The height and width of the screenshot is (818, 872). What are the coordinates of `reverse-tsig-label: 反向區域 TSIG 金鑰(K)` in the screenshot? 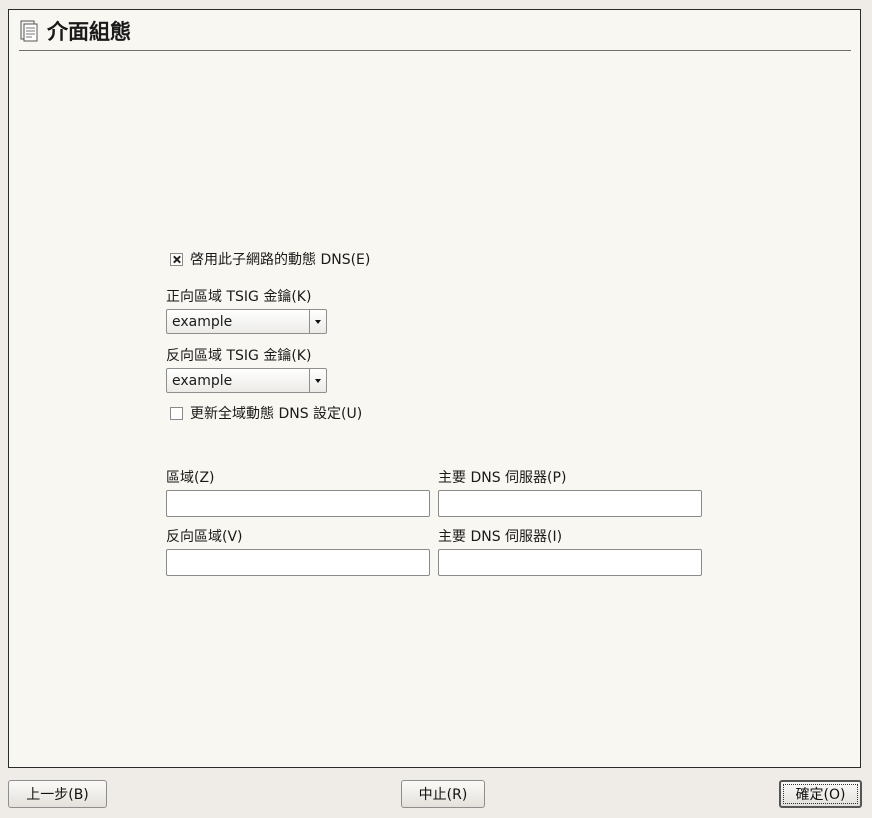 It's located at (239, 356).